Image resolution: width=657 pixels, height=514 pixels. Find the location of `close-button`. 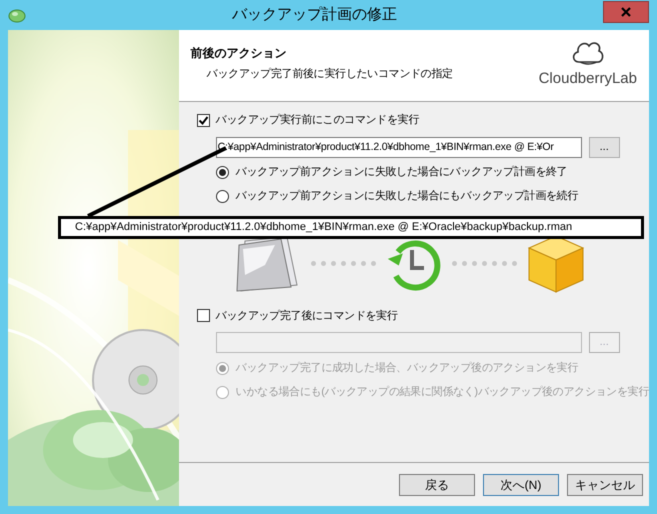

close-button is located at coordinates (626, 12).